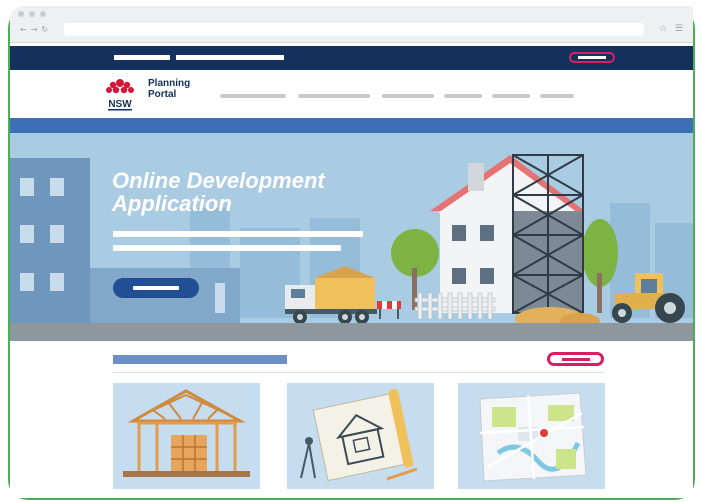 The height and width of the screenshot is (502, 701). I want to click on window-controls, so click(32, 14).